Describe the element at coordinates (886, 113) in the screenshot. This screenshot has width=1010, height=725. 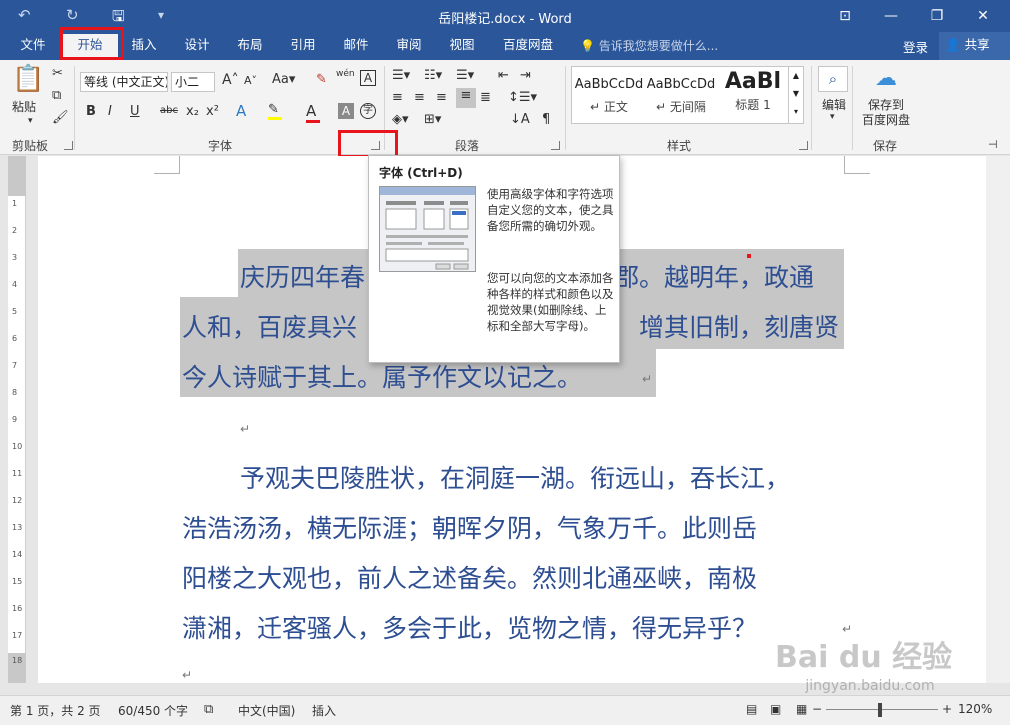
I see `save-to-baidu-button: 保存到 百度网盘` at that location.